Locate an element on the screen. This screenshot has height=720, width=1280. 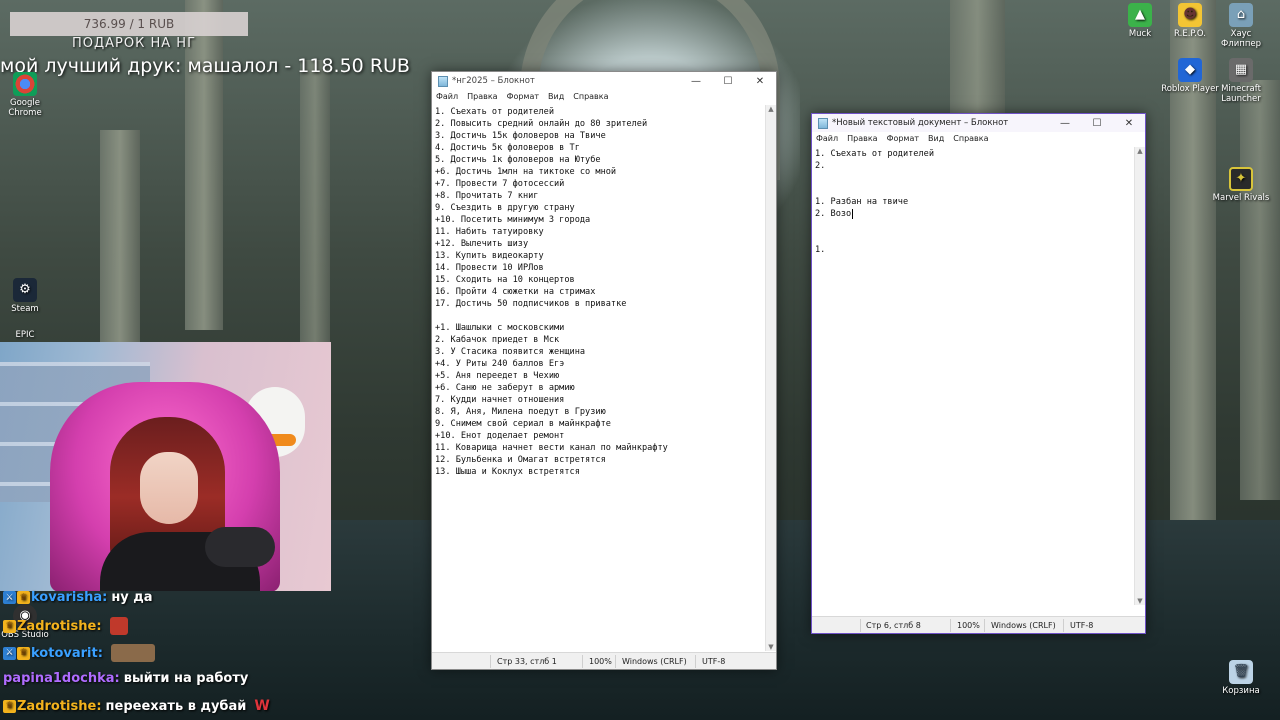
text-line: 8. Я, Аня, Милена поедут в Грузию is located at coordinates (520, 412).